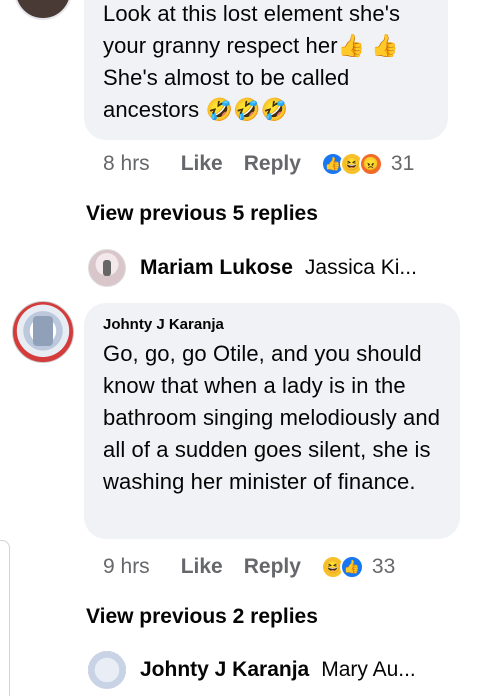 This screenshot has height=696, width=480. I want to click on comment-timestamp: 9 hrs, so click(126, 567).